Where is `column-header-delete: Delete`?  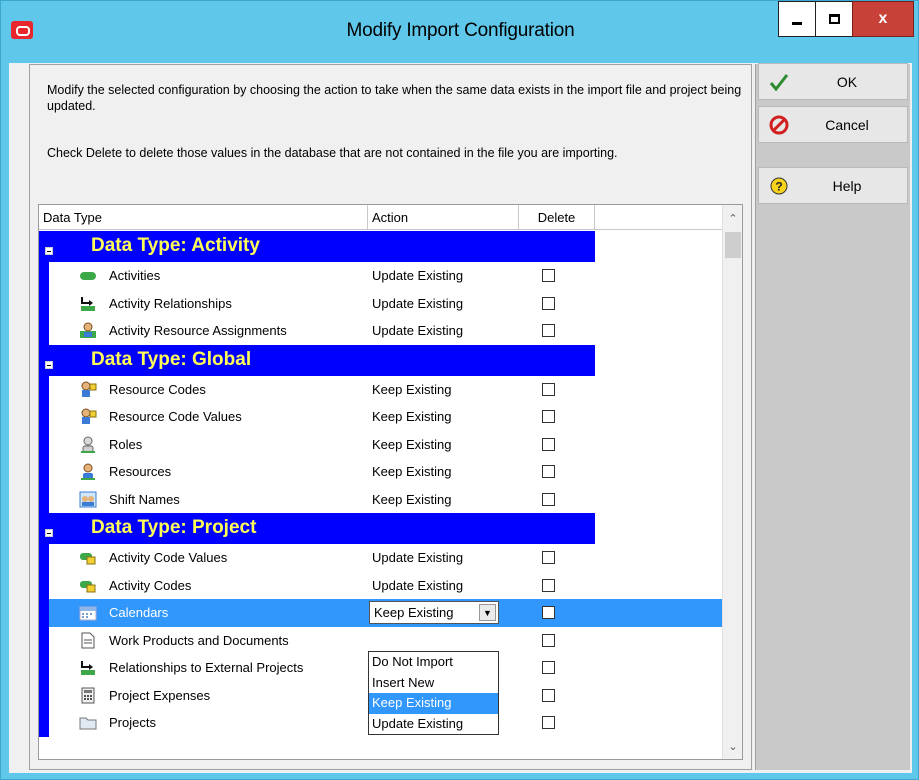 column-header-delete: Delete is located at coordinates (557, 217).